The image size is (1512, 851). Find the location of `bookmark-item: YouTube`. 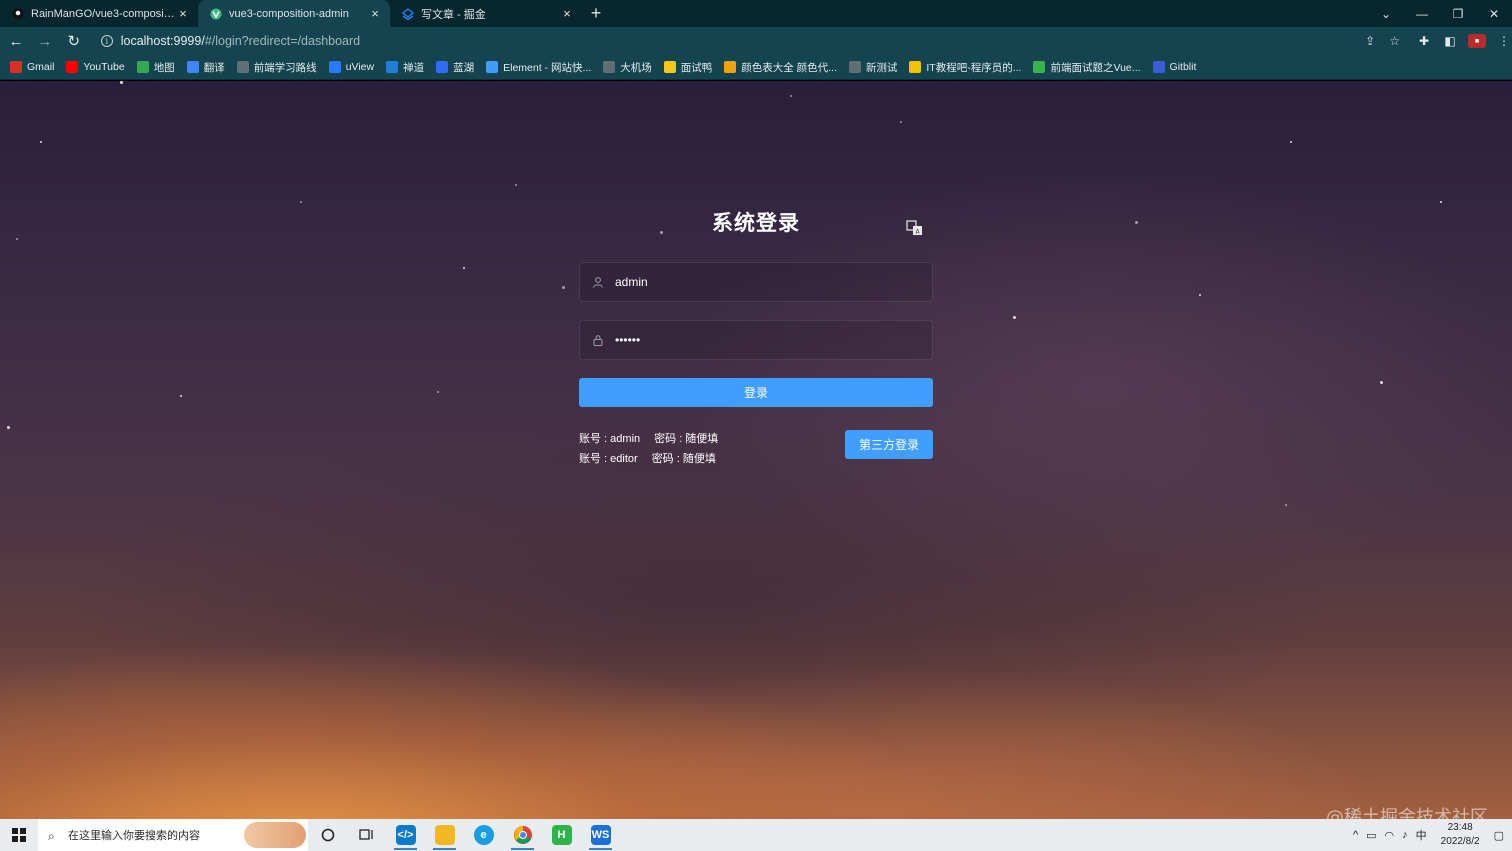

bookmark-item: YouTube is located at coordinates (95, 67).